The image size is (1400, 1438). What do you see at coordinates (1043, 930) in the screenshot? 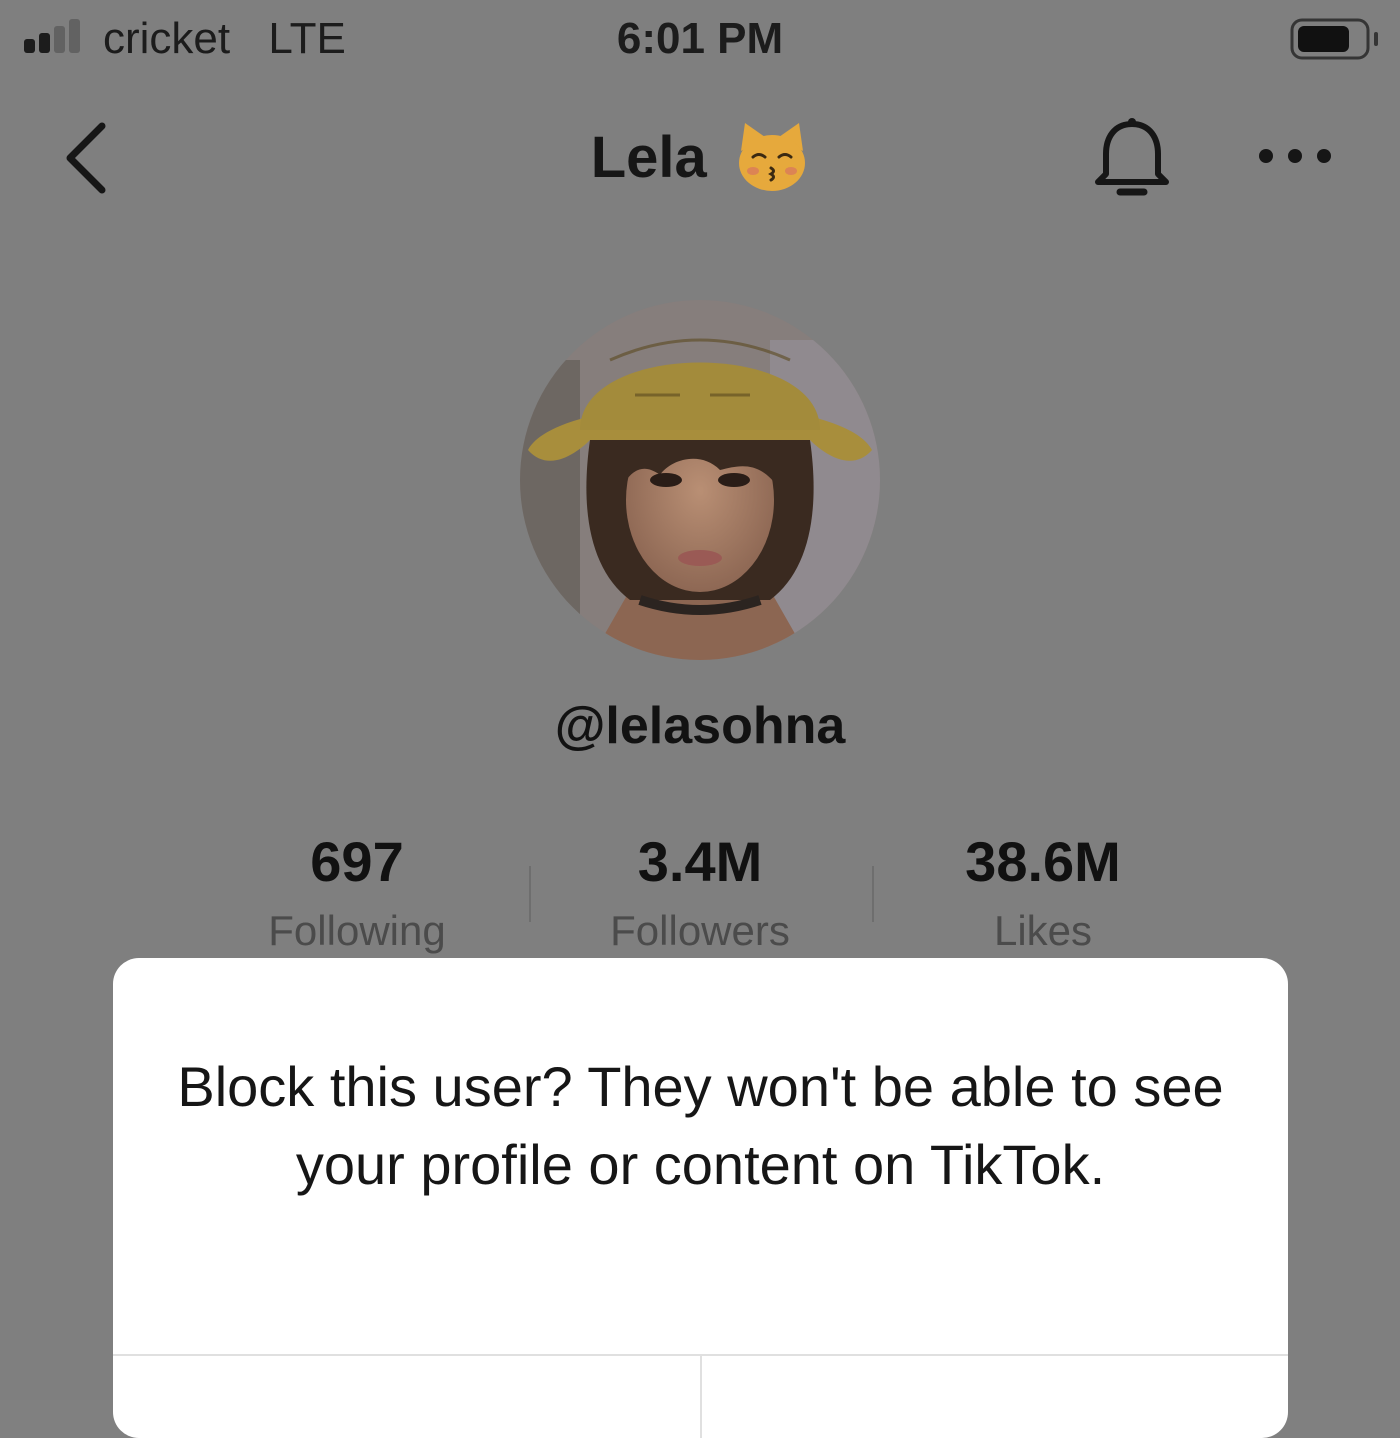
I see `likes-label: Likes` at bounding box center [1043, 930].